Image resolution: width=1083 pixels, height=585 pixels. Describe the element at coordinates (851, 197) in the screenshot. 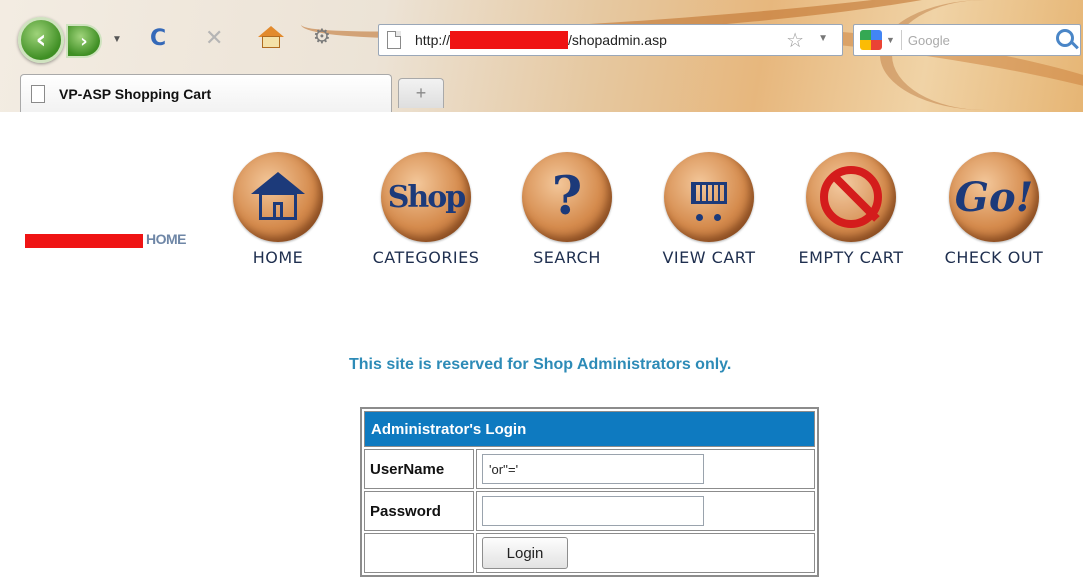

I see `no-entry-icon` at that location.